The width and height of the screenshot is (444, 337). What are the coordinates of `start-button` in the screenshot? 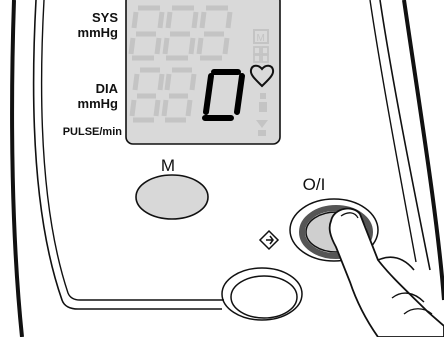 It's located at (264, 297).